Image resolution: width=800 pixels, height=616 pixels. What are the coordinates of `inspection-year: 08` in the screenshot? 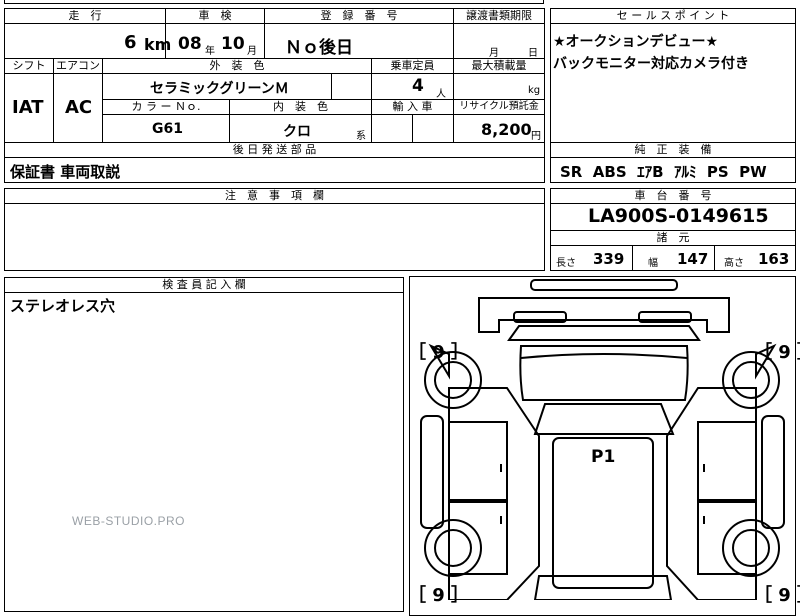 It's located at (190, 44).